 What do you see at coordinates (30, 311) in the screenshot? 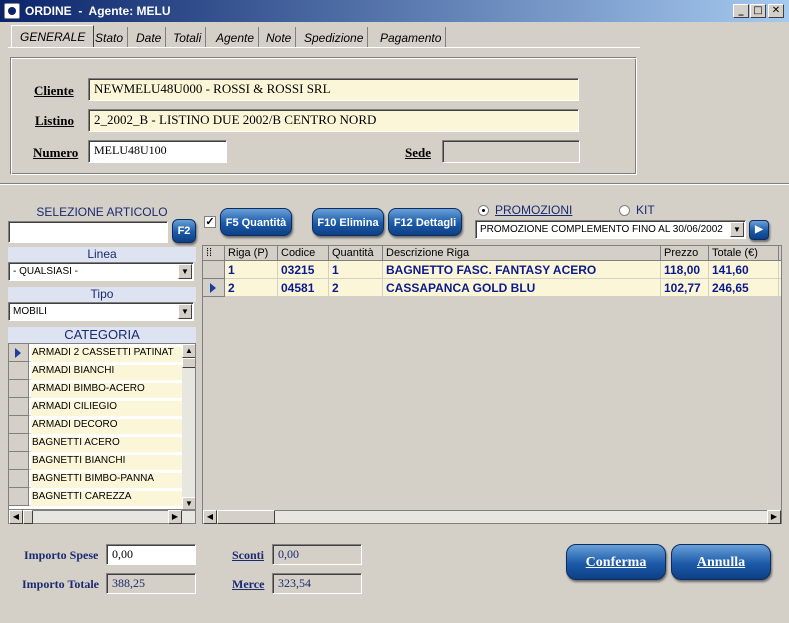
I see `tipo-value: MOBILI` at bounding box center [30, 311].